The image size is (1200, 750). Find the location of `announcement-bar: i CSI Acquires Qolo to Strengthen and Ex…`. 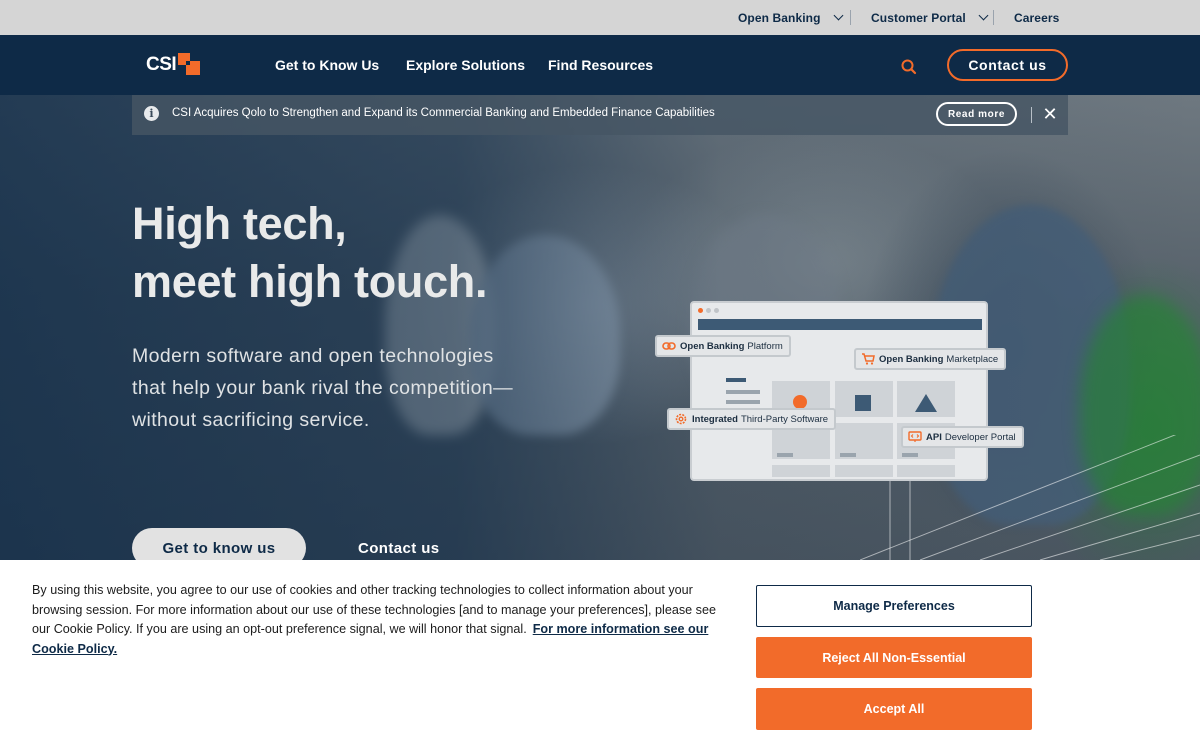

announcement-bar: i CSI Acquires Qolo to Strengthen and Ex… is located at coordinates (600, 115).